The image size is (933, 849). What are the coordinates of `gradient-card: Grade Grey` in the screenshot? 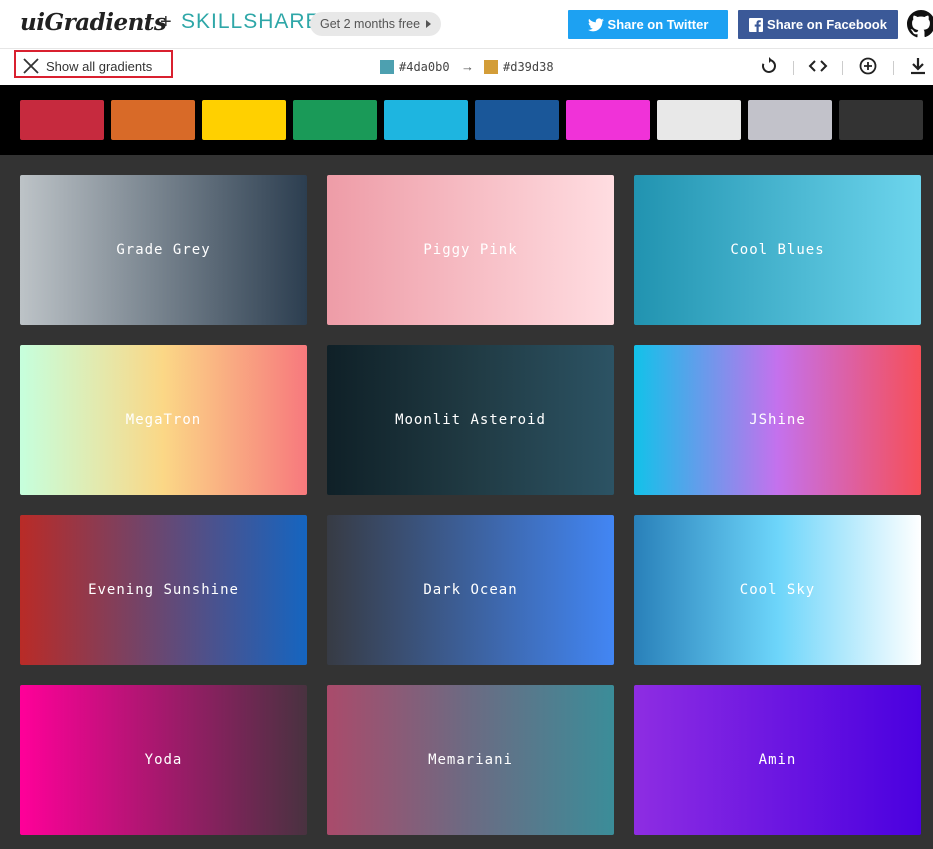 It's located at (163, 250).